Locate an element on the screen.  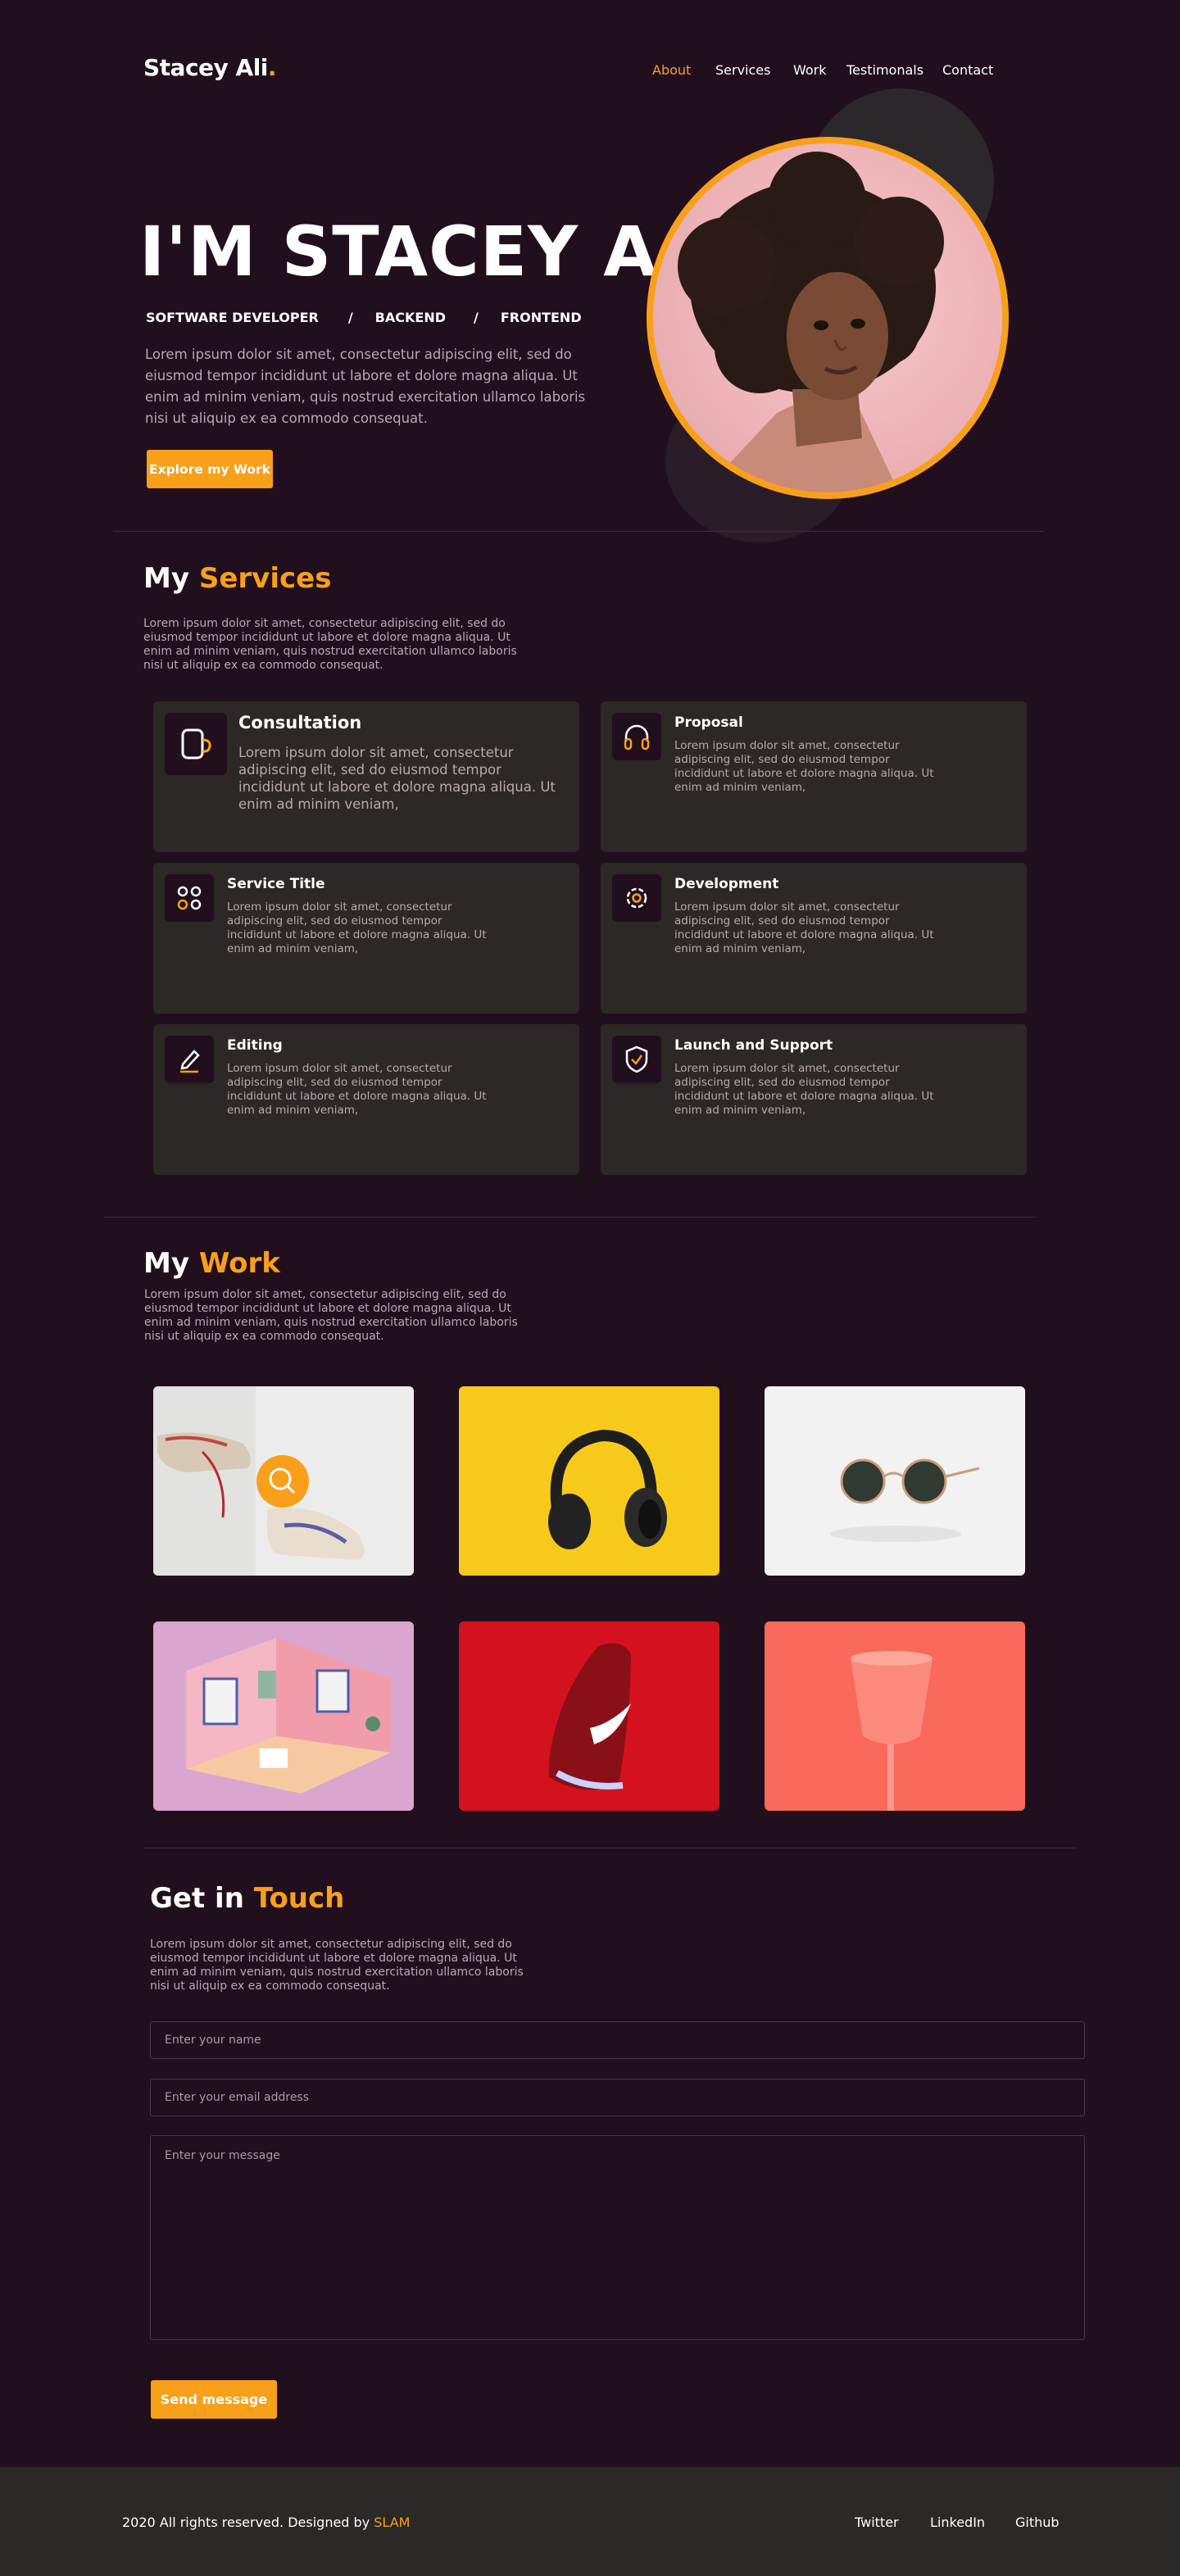
service-title: Launch and Support is located at coordinates (753, 1045).